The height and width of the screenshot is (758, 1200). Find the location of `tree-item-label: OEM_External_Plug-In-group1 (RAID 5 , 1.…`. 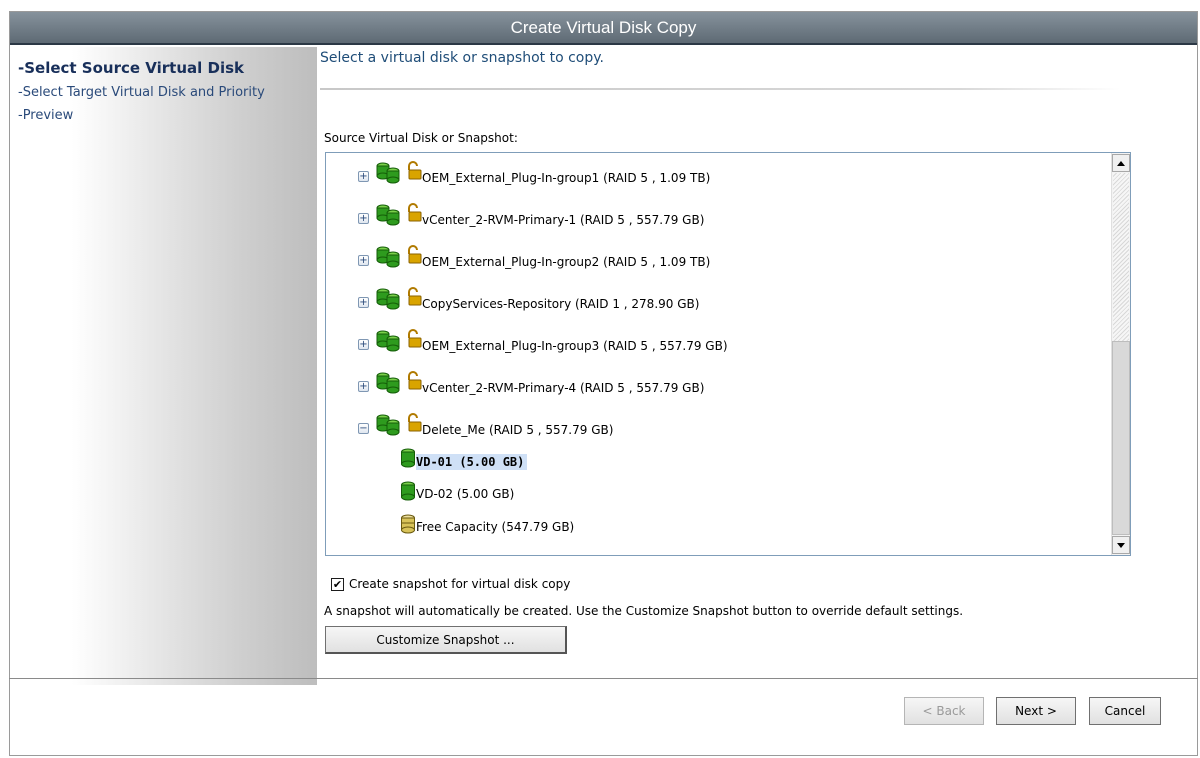

tree-item-label: OEM_External_Plug-In-group1 (RAID 5 , 1.… is located at coordinates (566, 178).